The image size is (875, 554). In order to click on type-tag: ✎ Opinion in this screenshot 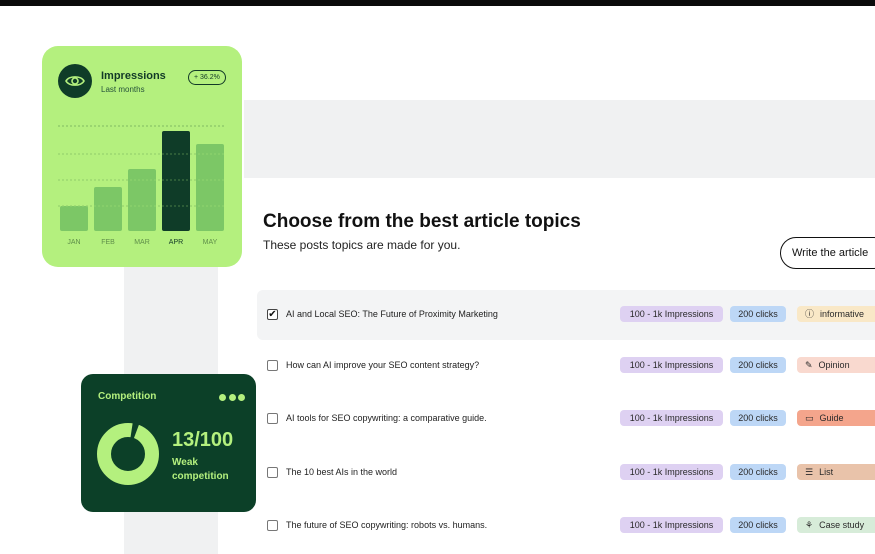, I will do `click(836, 365)`.